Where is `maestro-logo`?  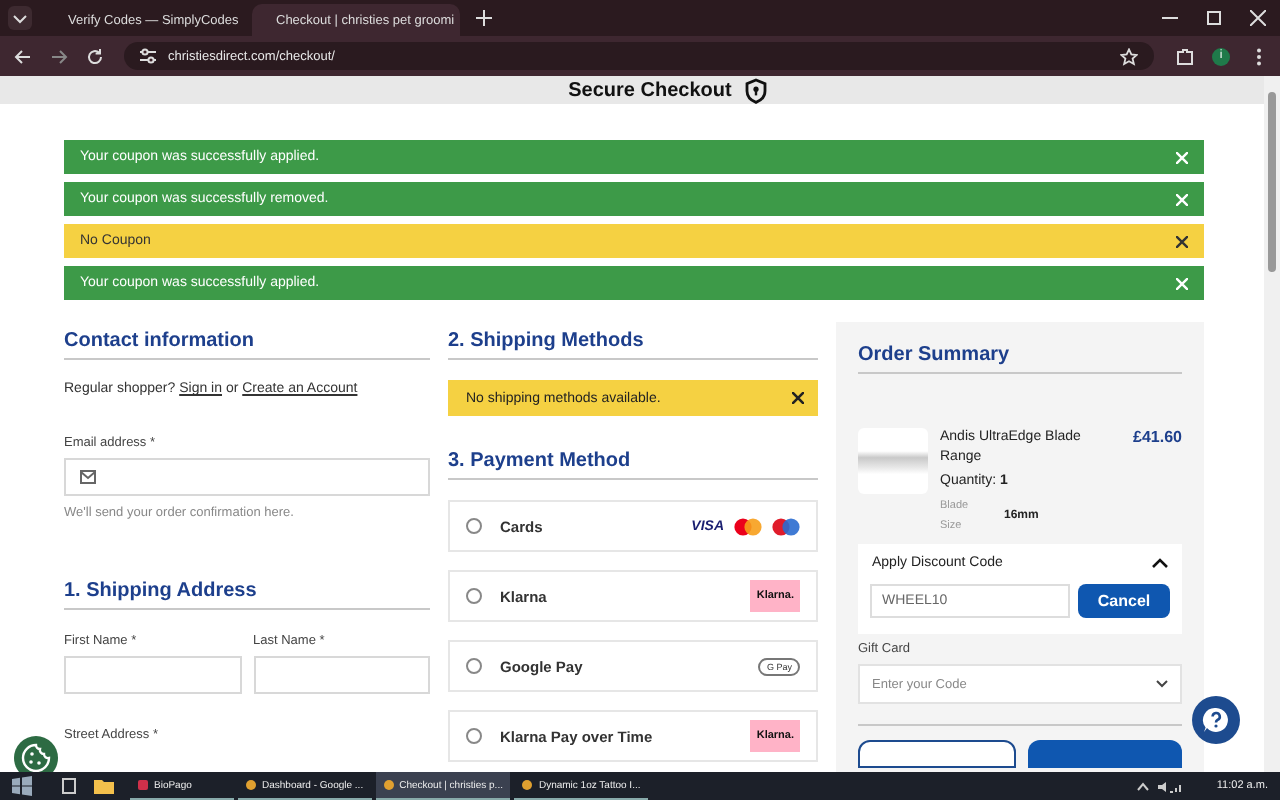 maestro-logo is located at coordinates (786, 526).